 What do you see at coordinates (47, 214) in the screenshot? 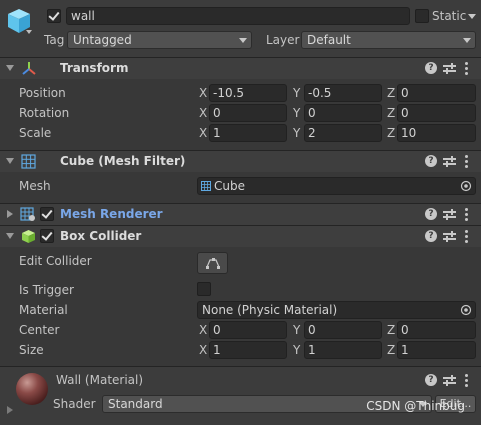
I see `mesh-renderer-enabled-checkbox` at bounding box center [47, 214].